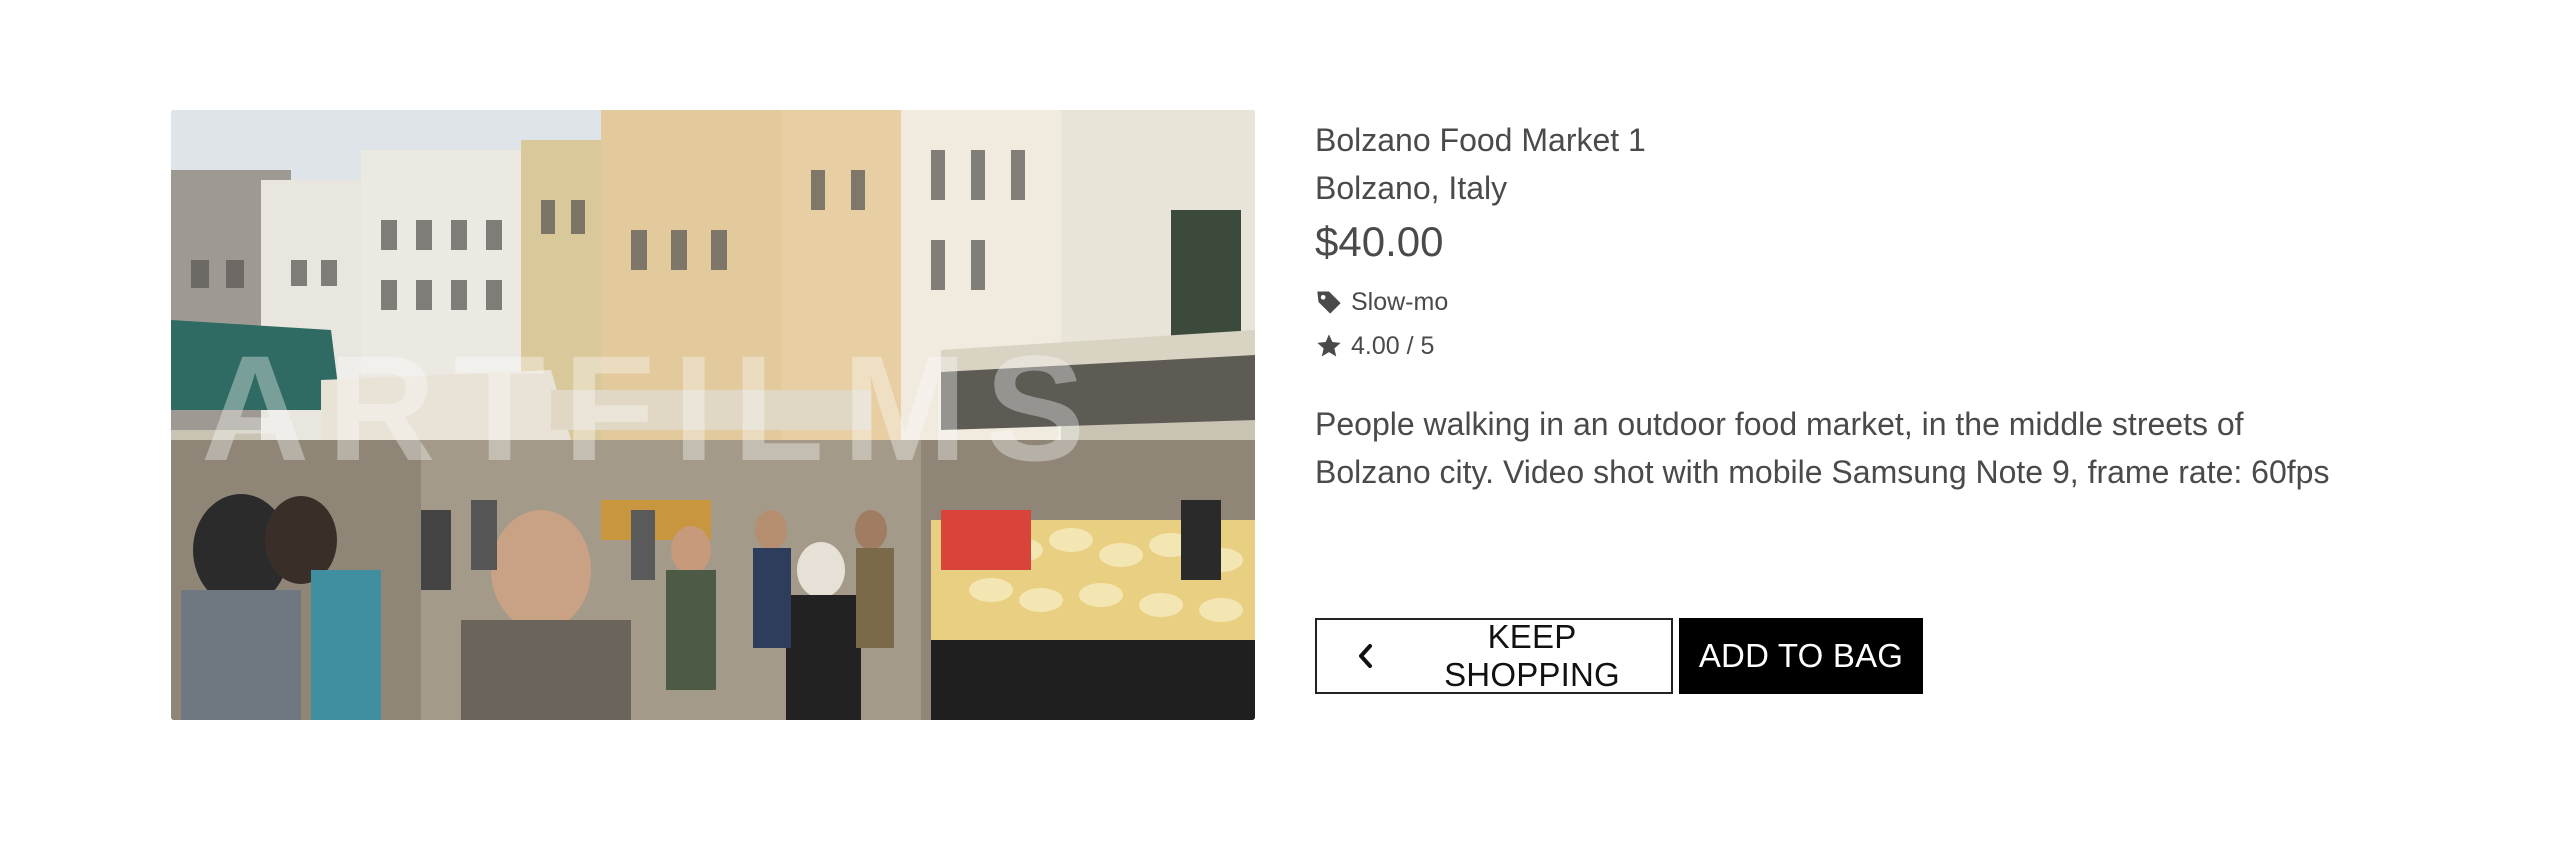 This screenshot has width=2562, height=848. I want to click on product-price: $40.00, so click(1379, 241).